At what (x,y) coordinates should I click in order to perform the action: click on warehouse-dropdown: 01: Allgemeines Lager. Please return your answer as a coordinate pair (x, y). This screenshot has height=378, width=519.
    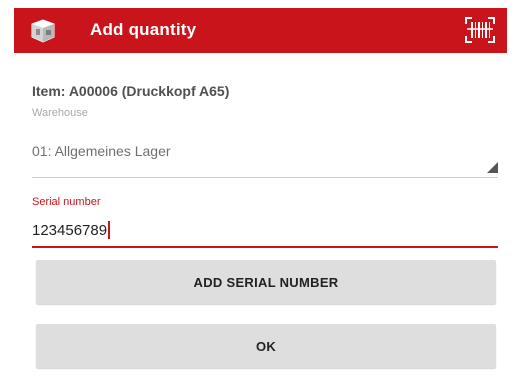
    Looking at the image, I should click on (265, 158).